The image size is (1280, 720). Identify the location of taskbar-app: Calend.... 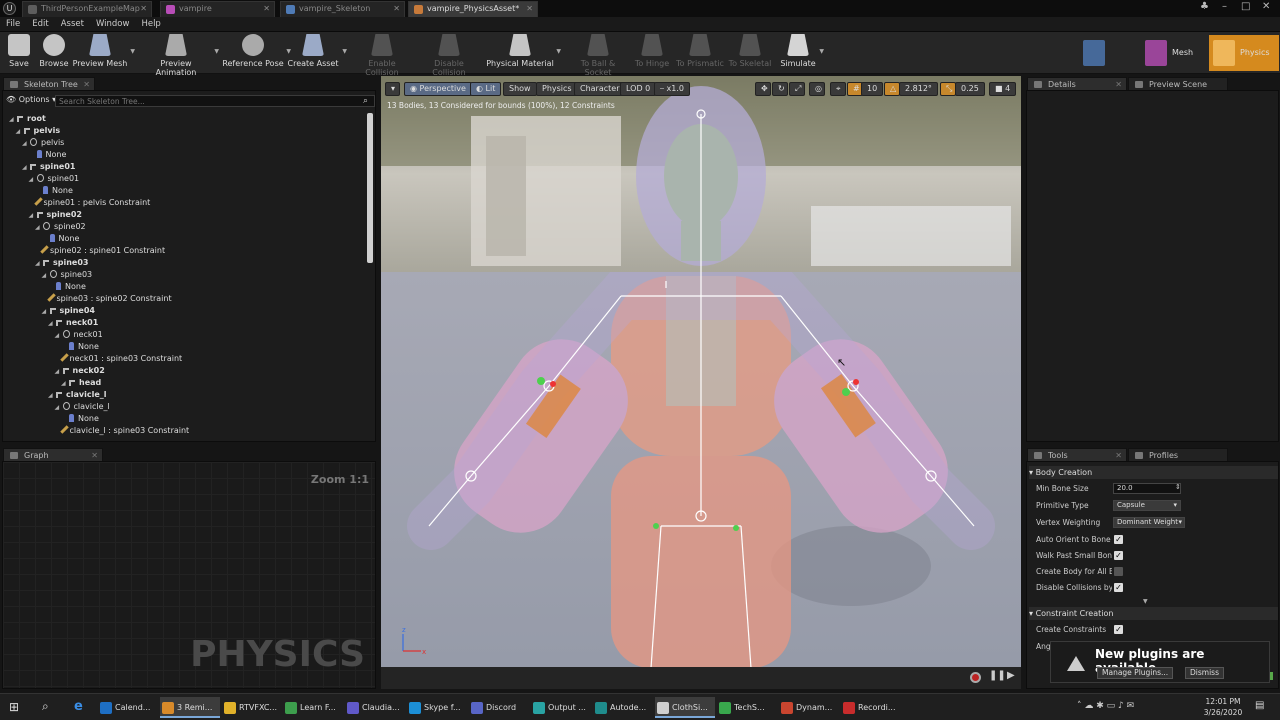
(128, 707).